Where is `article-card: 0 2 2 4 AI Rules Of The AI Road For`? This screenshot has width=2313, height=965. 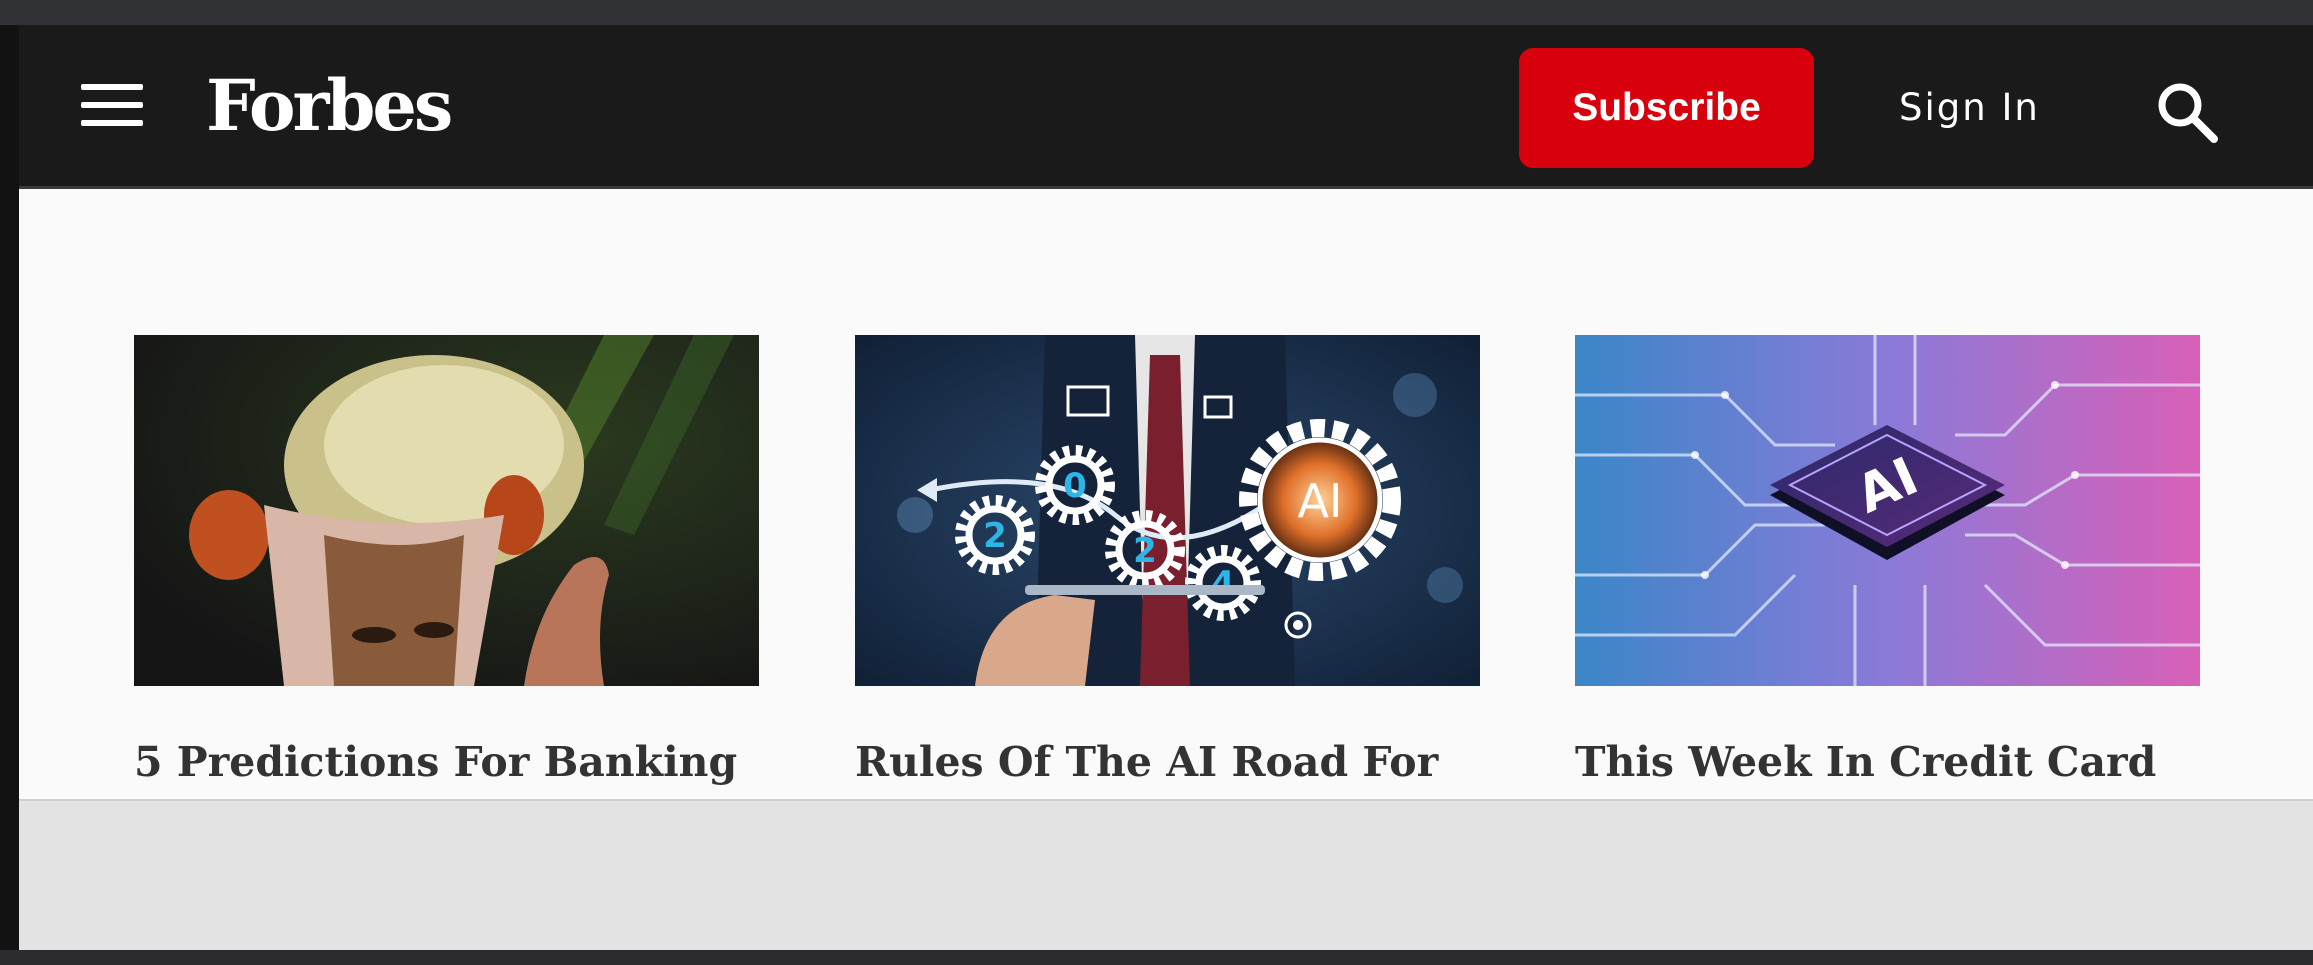
article-card: 0 2 2 4 AI Rules Of The AI Road For is located at coordinates (1167, 560).